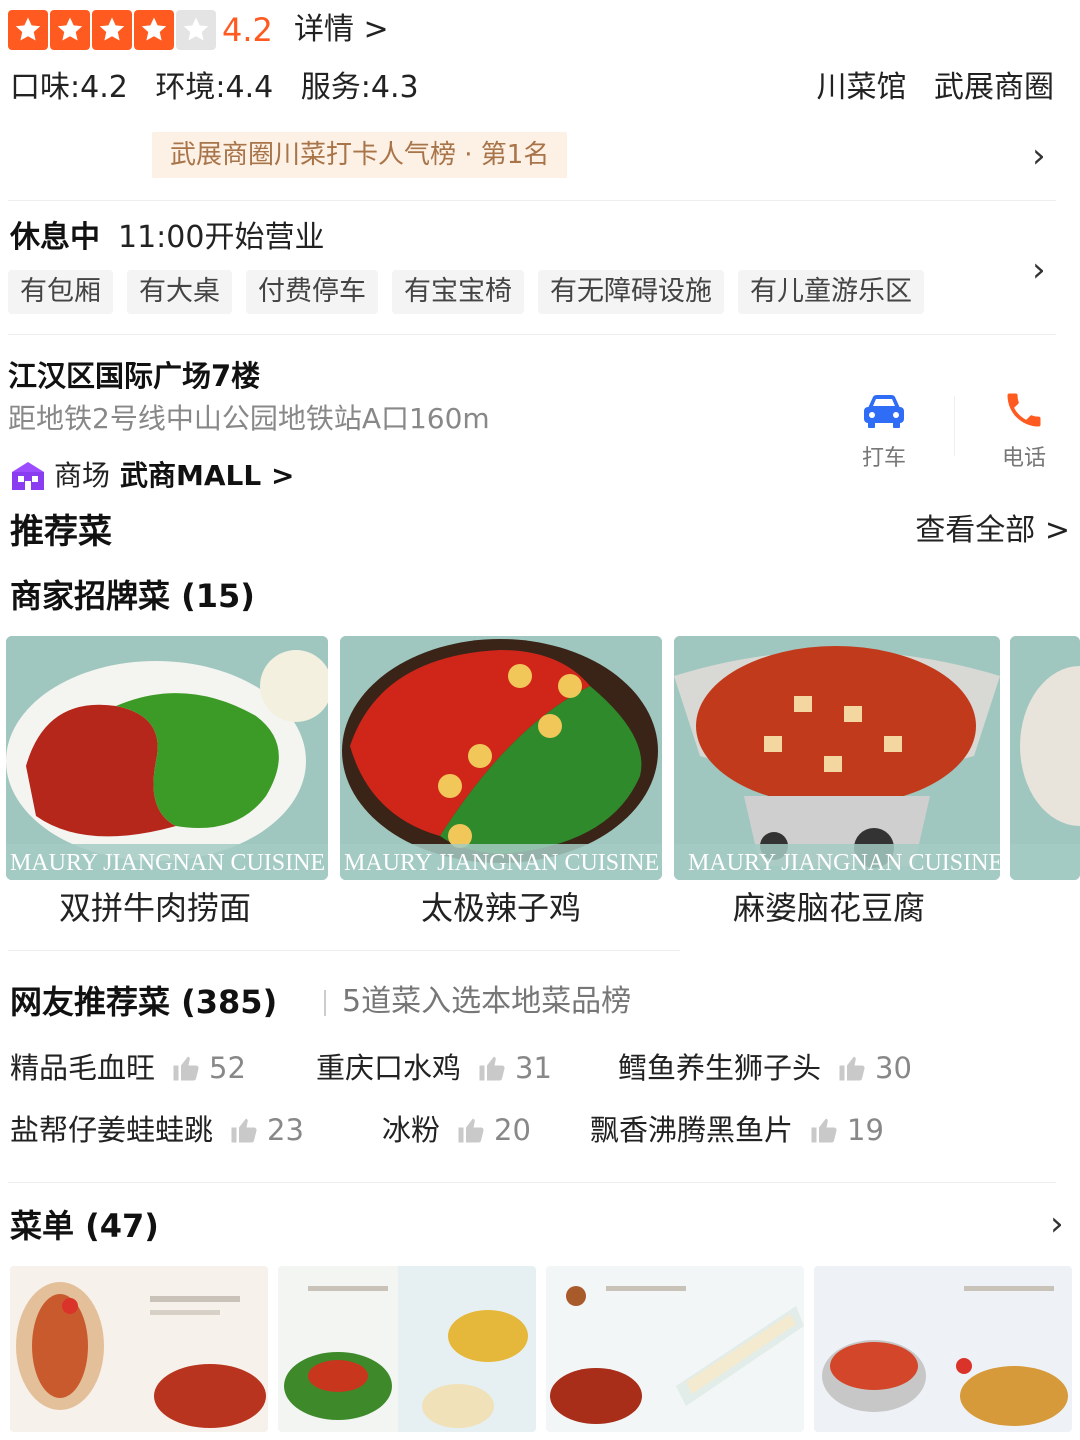 The height and width of the screenshot is (1440, 1080). Describe the element at coordinates (360, 155) in the screenshot. I see `rank-badge: 武展商圈川菜打卡人气榜 · 第1名` at that location.